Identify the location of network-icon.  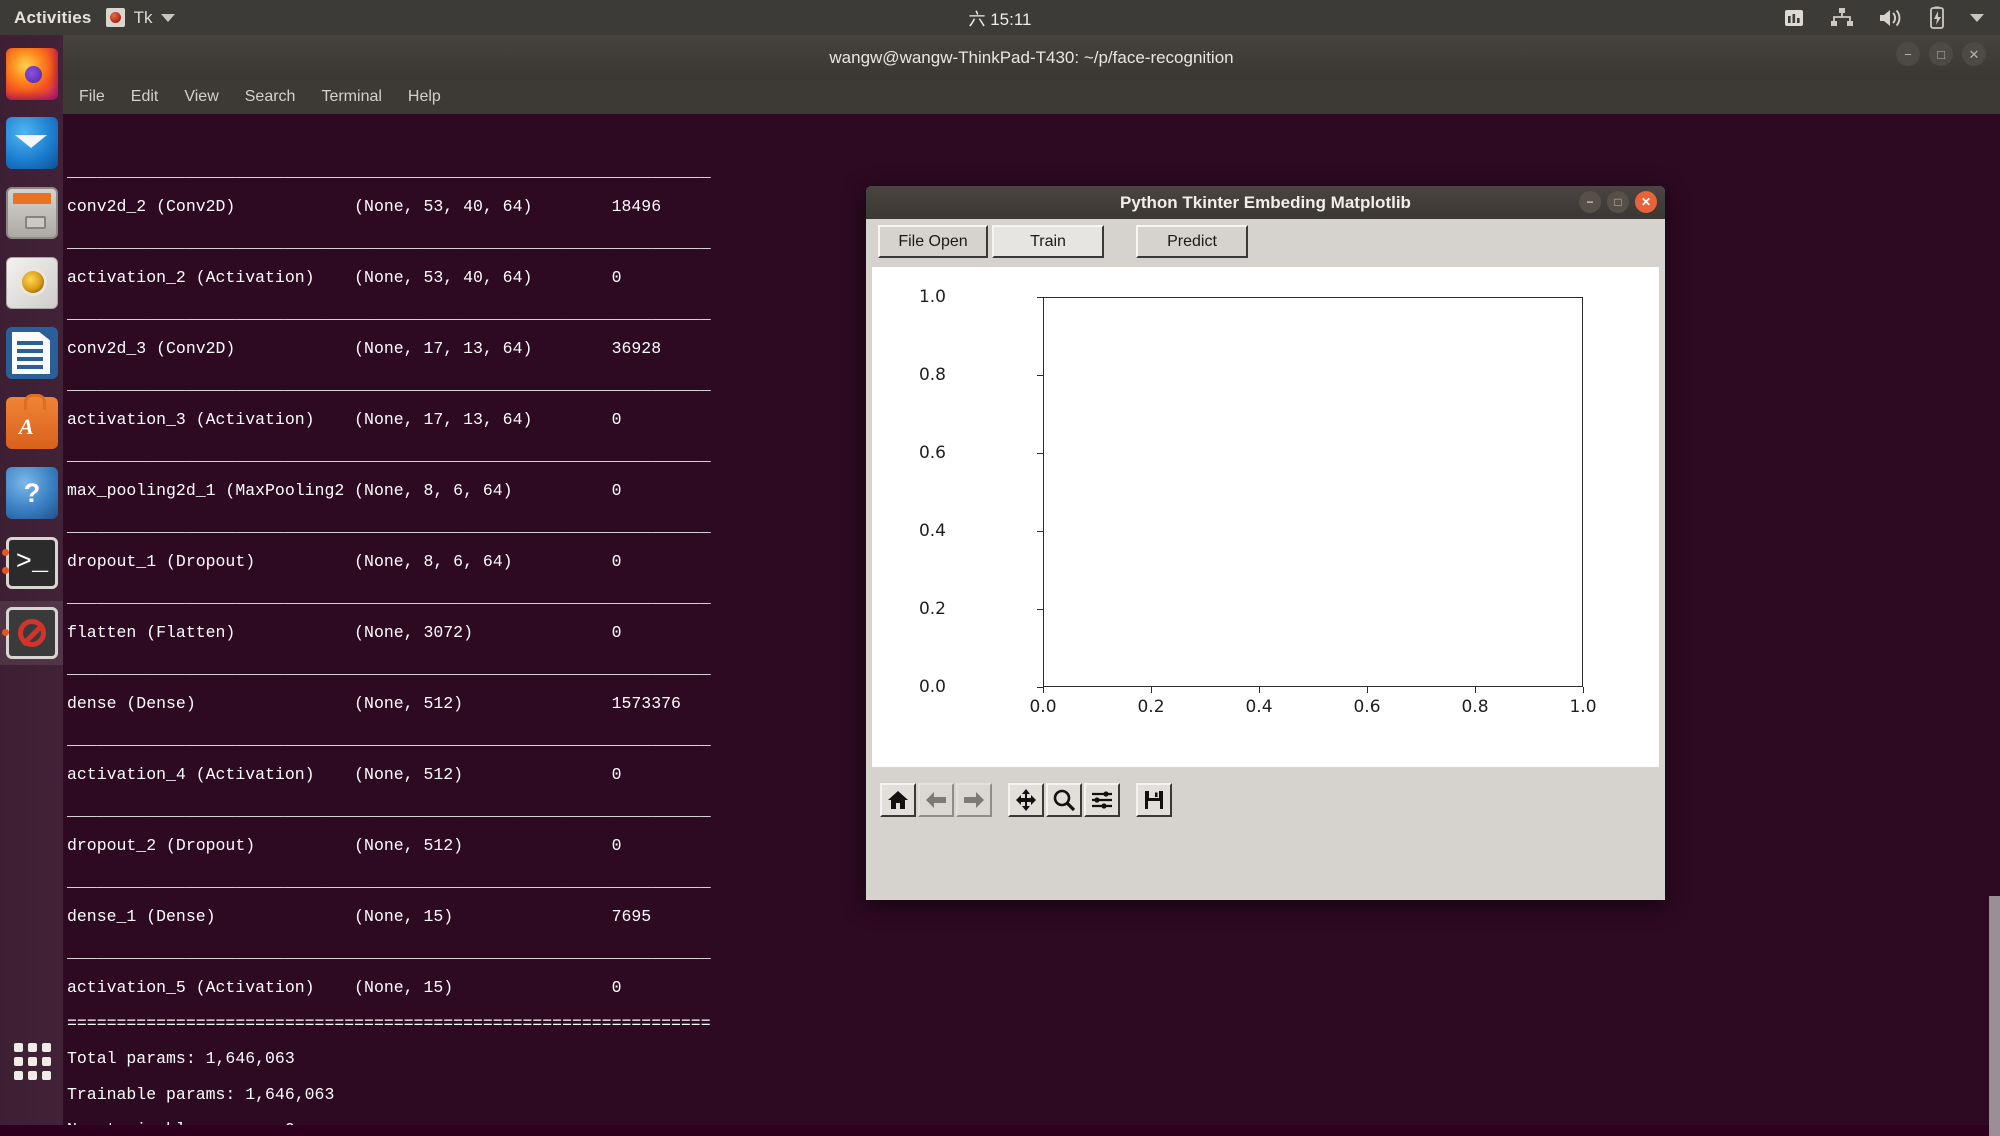
(1842, 18).